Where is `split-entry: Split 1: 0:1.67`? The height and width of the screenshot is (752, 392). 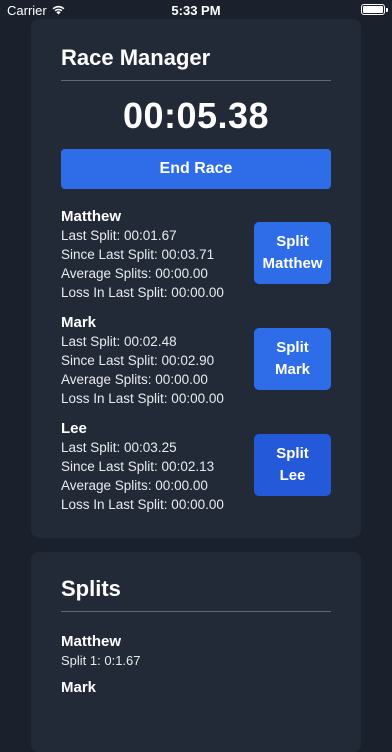 split-entry: Split 1: 0:1.67 is located at coordinates (101, 660).